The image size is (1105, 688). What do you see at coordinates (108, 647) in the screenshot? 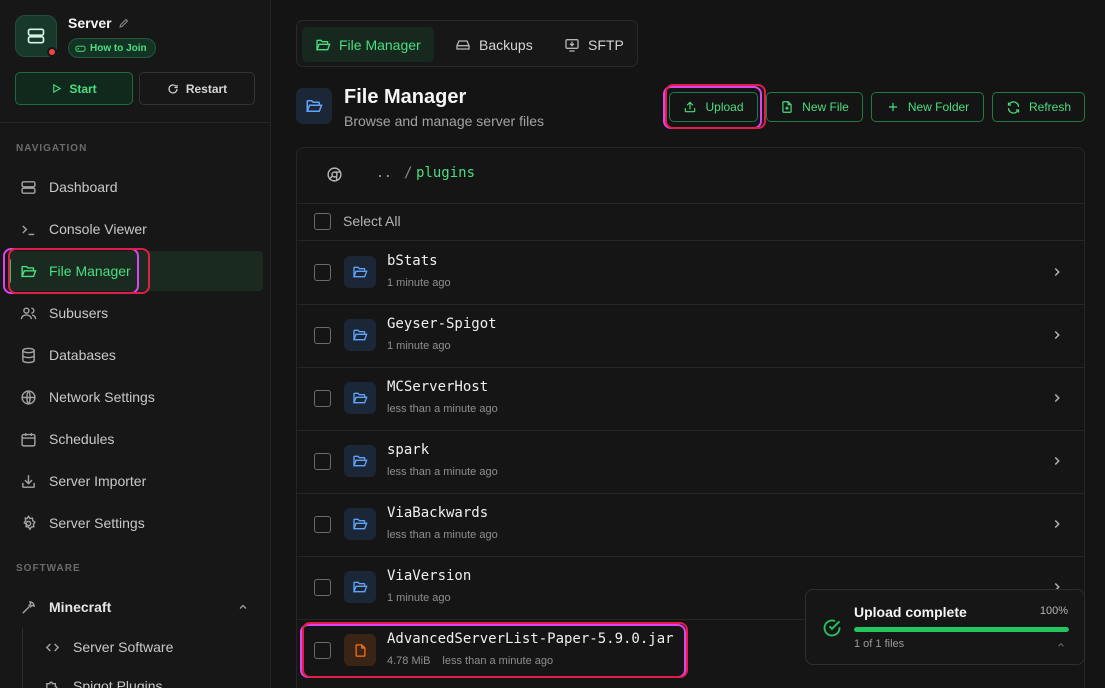
I see `sidebar-subitem-server-software: Server Software` at bounding box center [108, 647].